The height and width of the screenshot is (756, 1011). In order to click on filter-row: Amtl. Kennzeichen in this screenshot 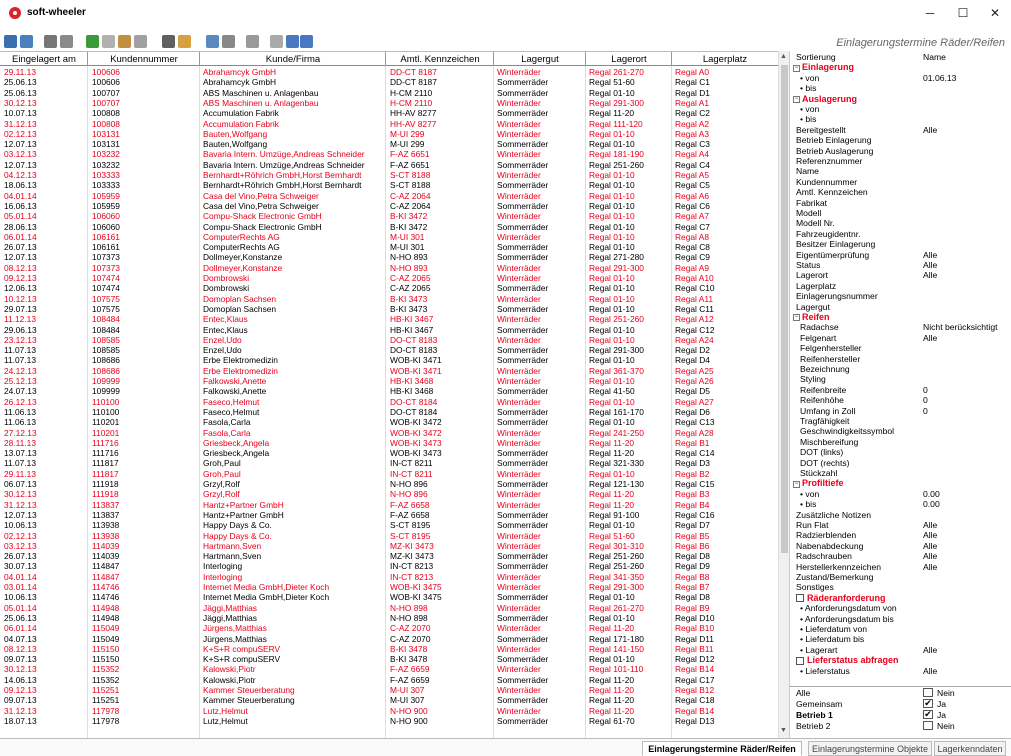, I will do `click(900, 192)`.